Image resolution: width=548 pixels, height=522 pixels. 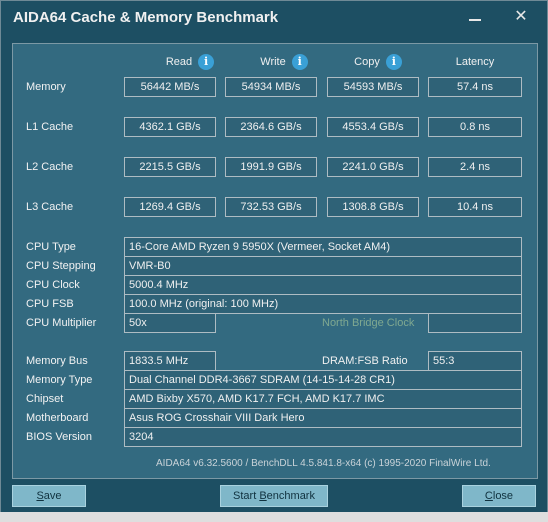 I want to click on save-button: Save, so click(x=49, y=496).